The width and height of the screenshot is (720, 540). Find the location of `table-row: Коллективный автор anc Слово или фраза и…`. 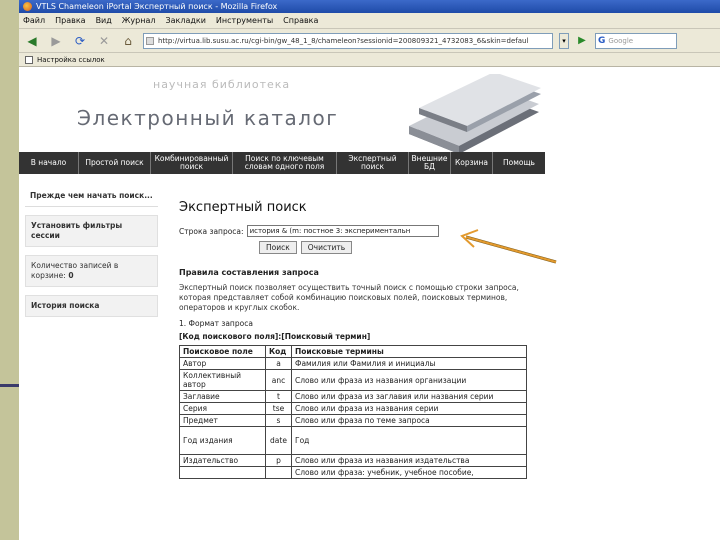

table-row: Коллективный автор anc Слово или фраза и… is located at coordinates (353, 380).